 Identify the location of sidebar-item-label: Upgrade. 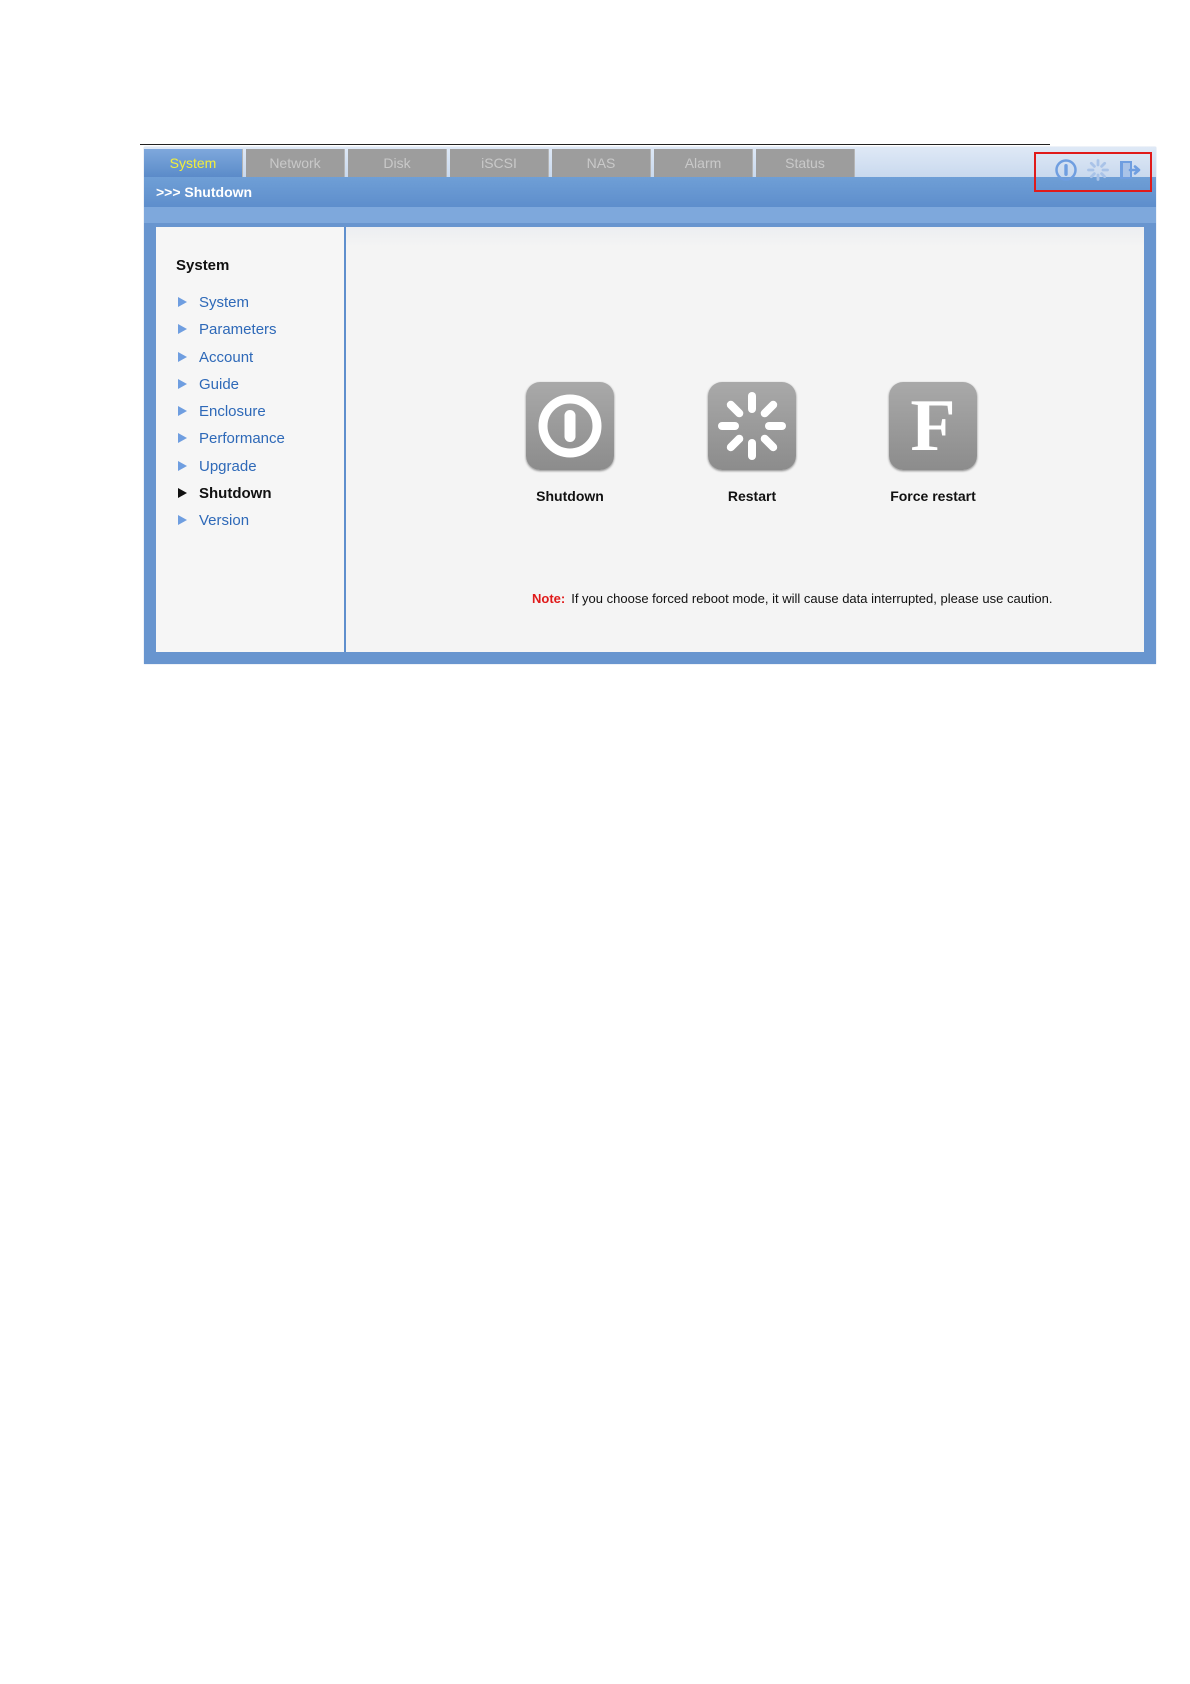
(228, 466).